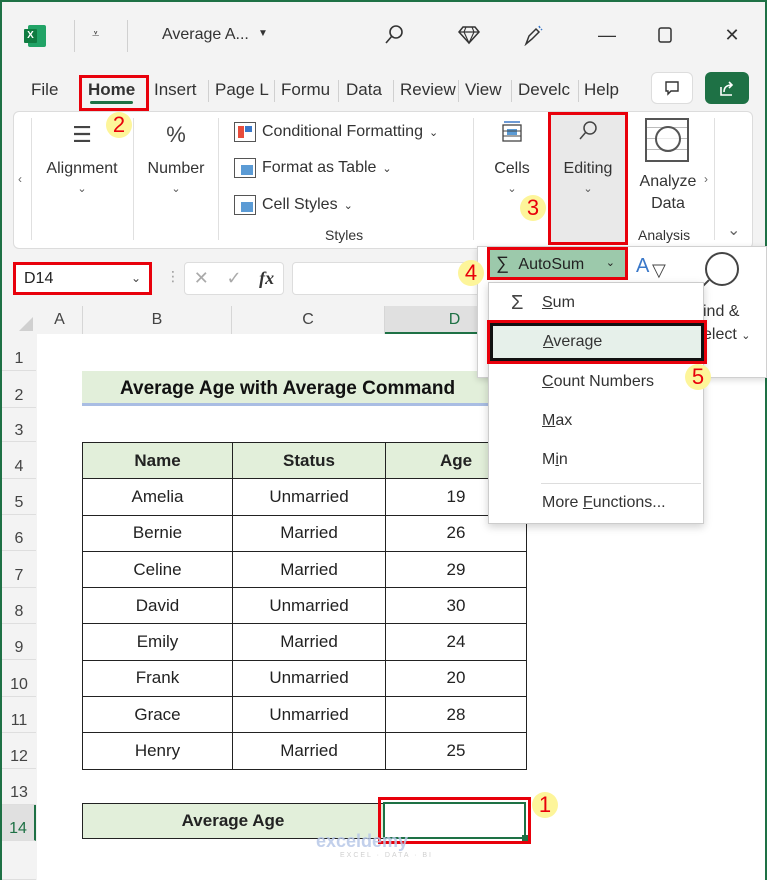 Image resolution: width=767 pixels, height=880 pixels. Describe the element at coordinates (596, 382) in the screenshot. I see `menu-item-count-numbers: Count Numbers` at that location.